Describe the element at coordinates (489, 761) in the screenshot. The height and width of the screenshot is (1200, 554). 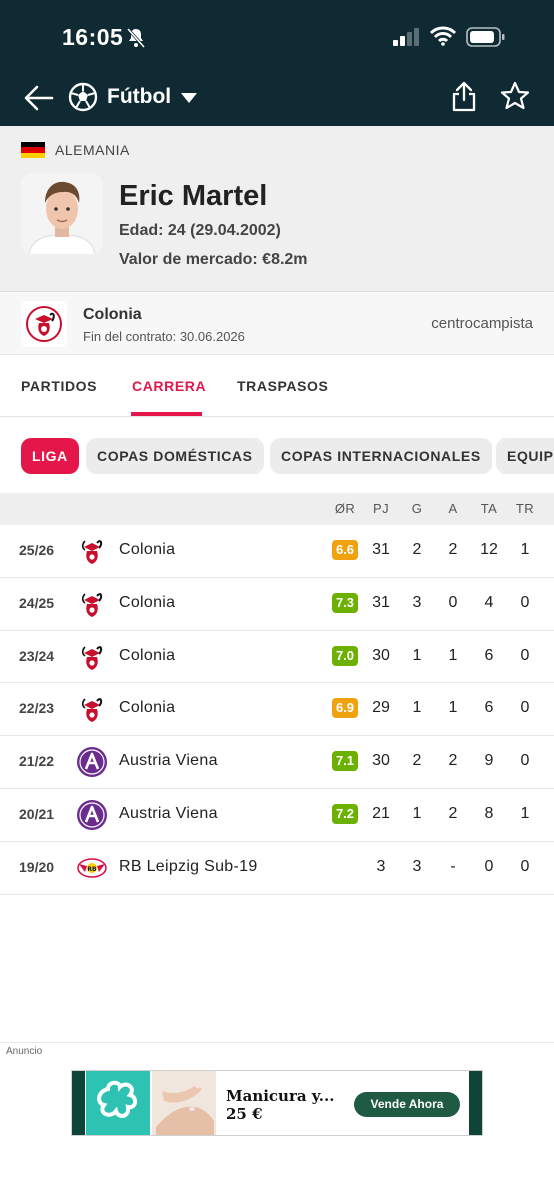
I see `ta-cell: 9` at that location.